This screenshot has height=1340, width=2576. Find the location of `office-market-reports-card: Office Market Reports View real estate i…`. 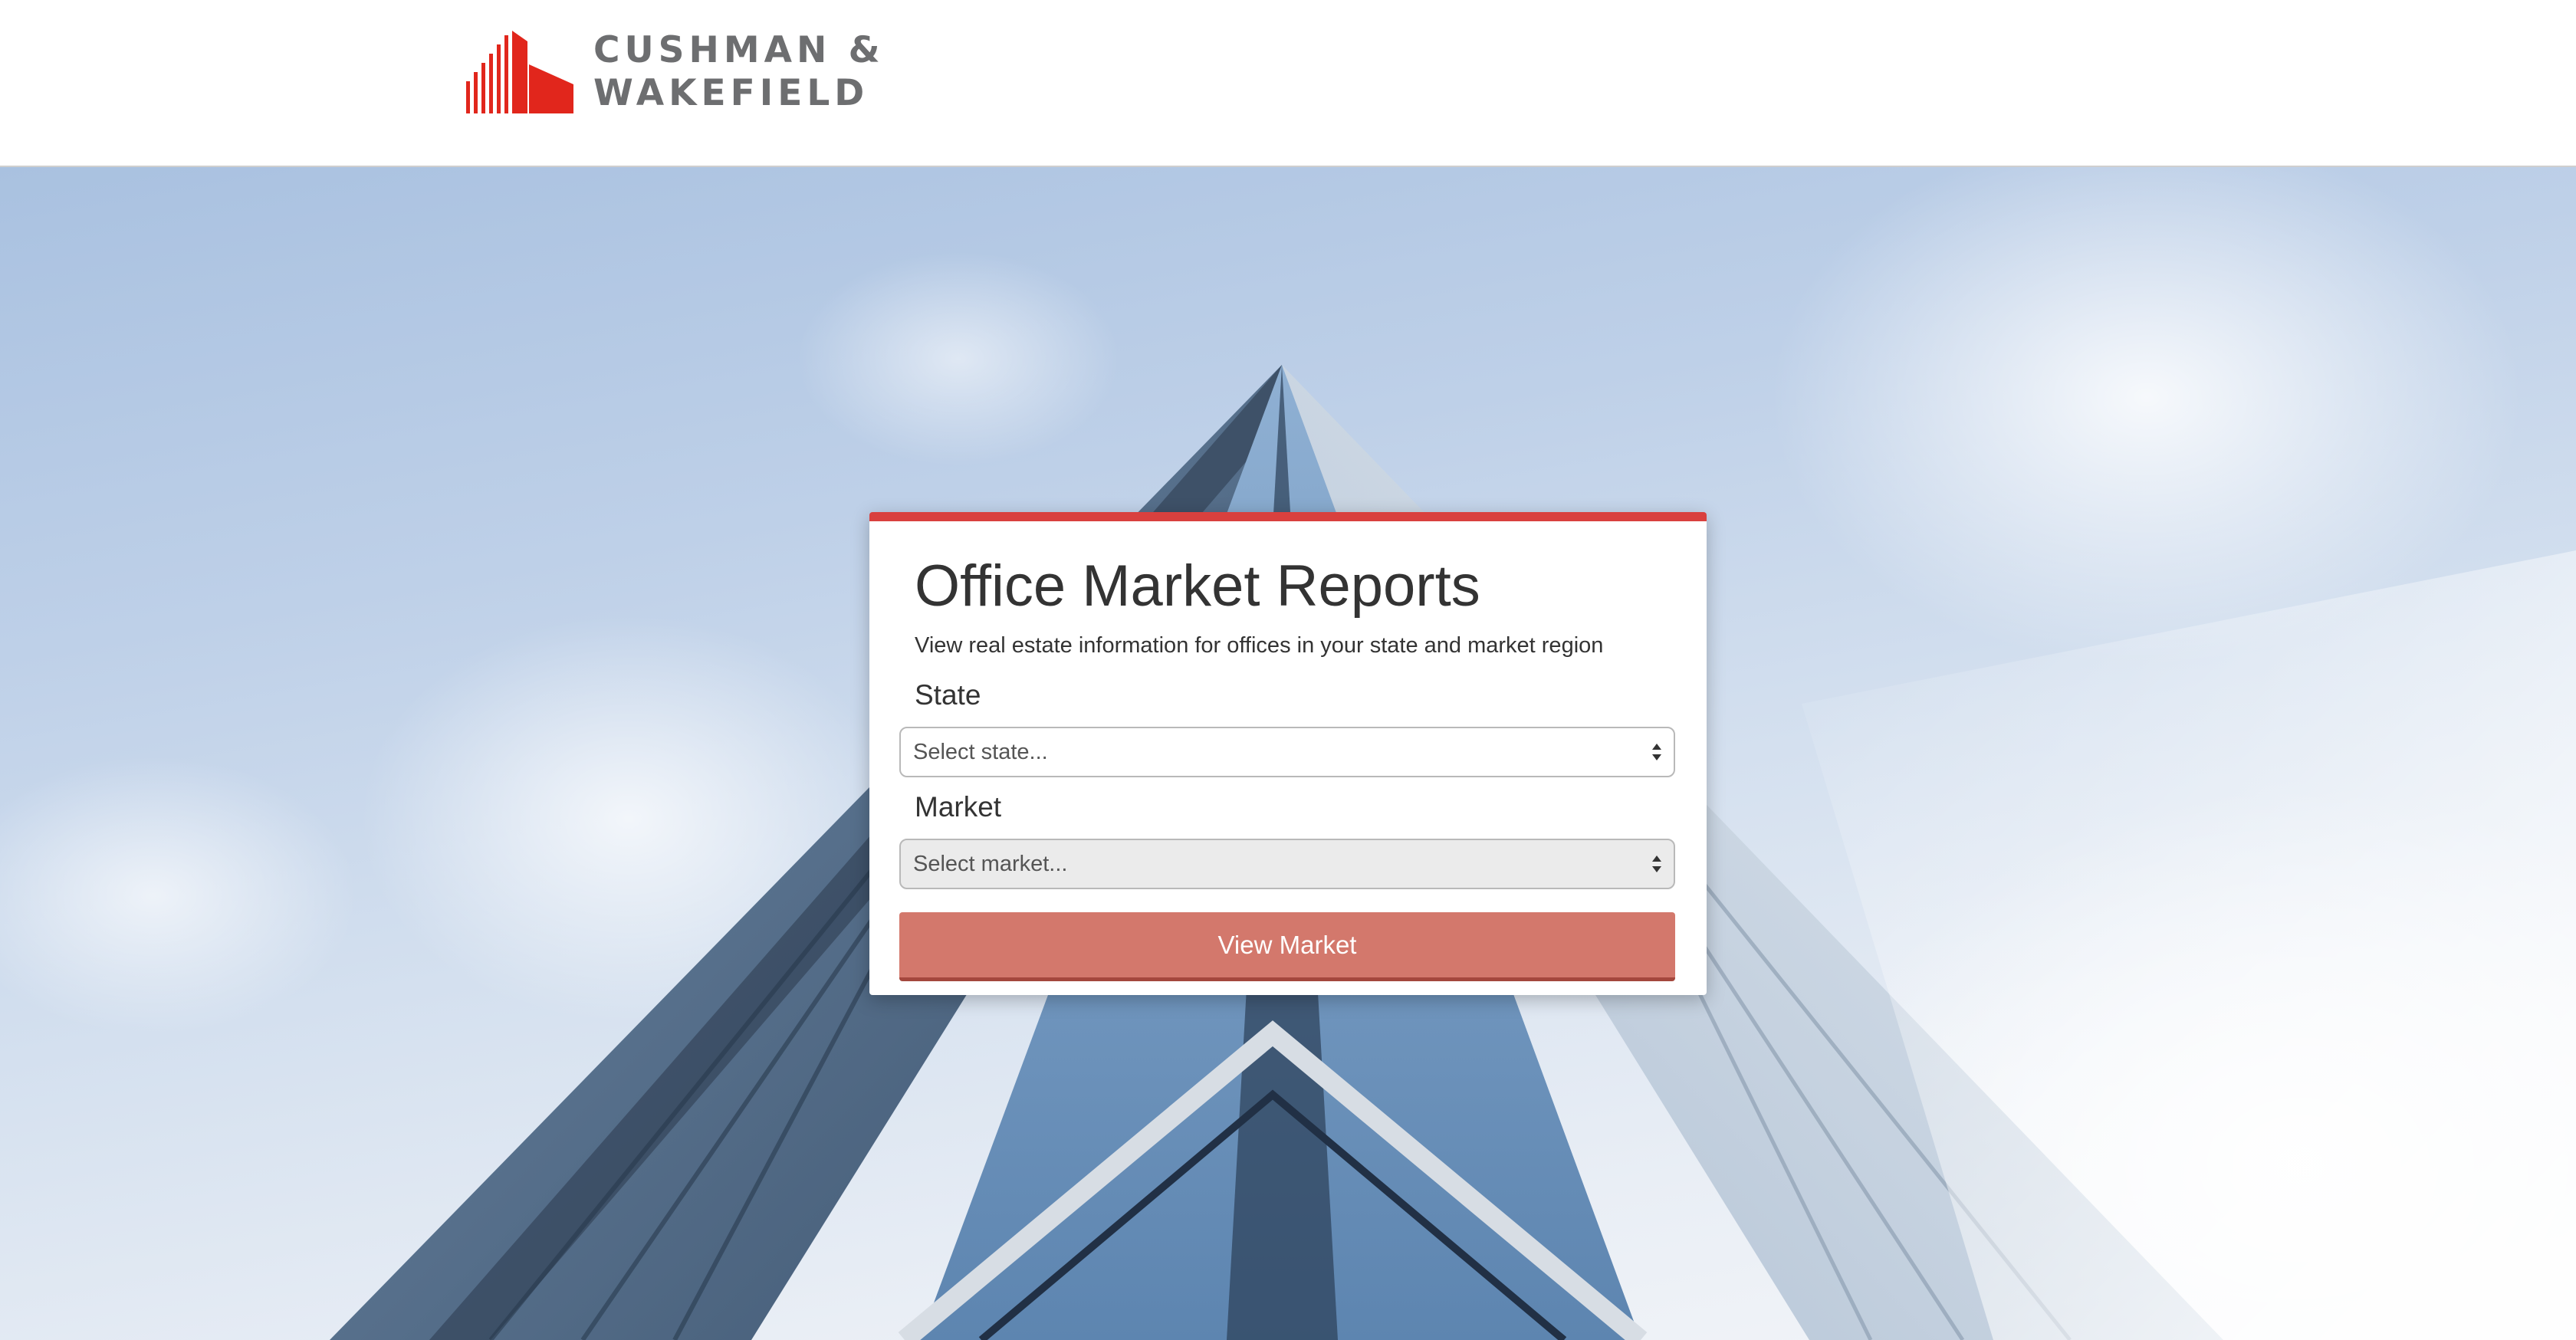

office-market-reports-card: Office Market Reports View real estate i… is located at coordinates (1288, 753).